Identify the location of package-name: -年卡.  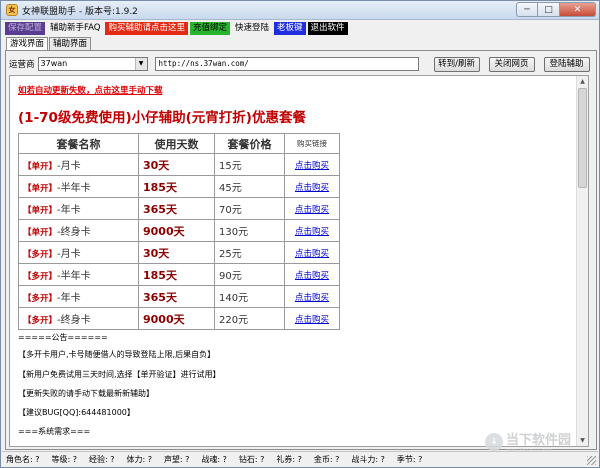
(69, 210).